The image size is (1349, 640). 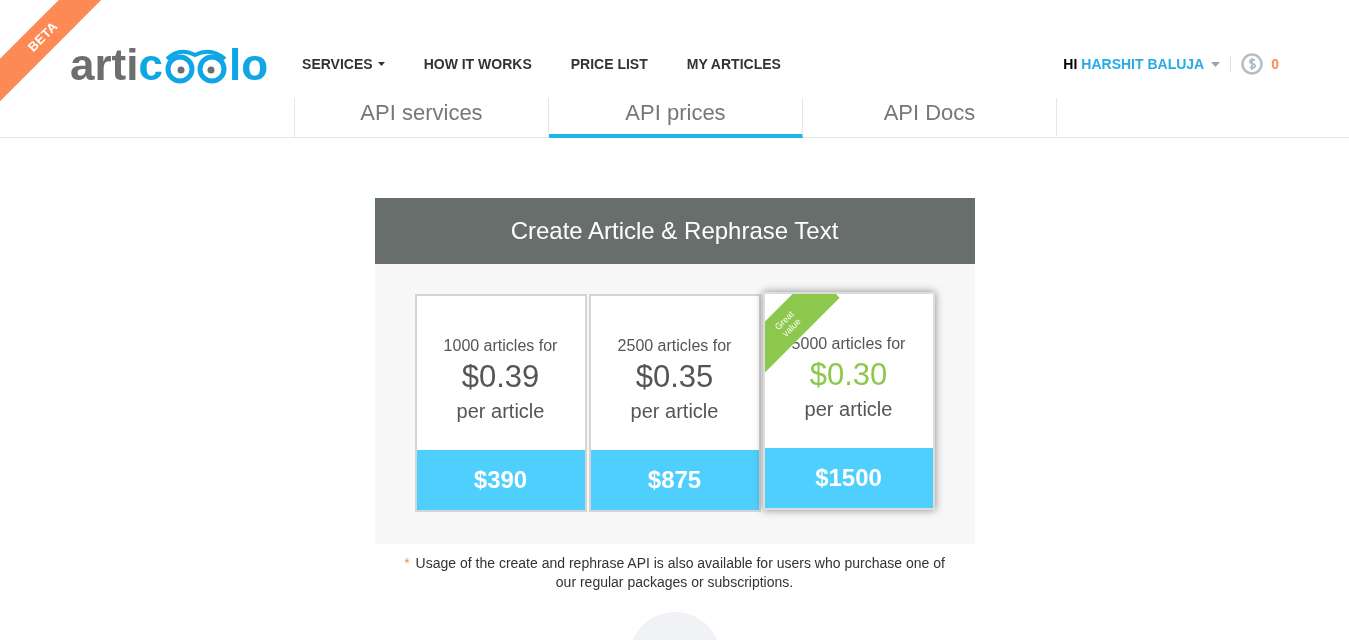 I want to click on nav-link: PRICE LIST, so click(x=609, y=64).